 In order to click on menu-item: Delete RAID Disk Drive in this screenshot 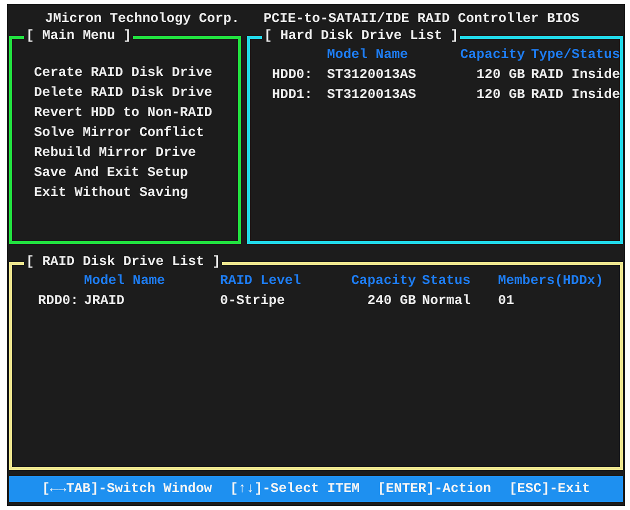, I will do `click(136, 94)`.